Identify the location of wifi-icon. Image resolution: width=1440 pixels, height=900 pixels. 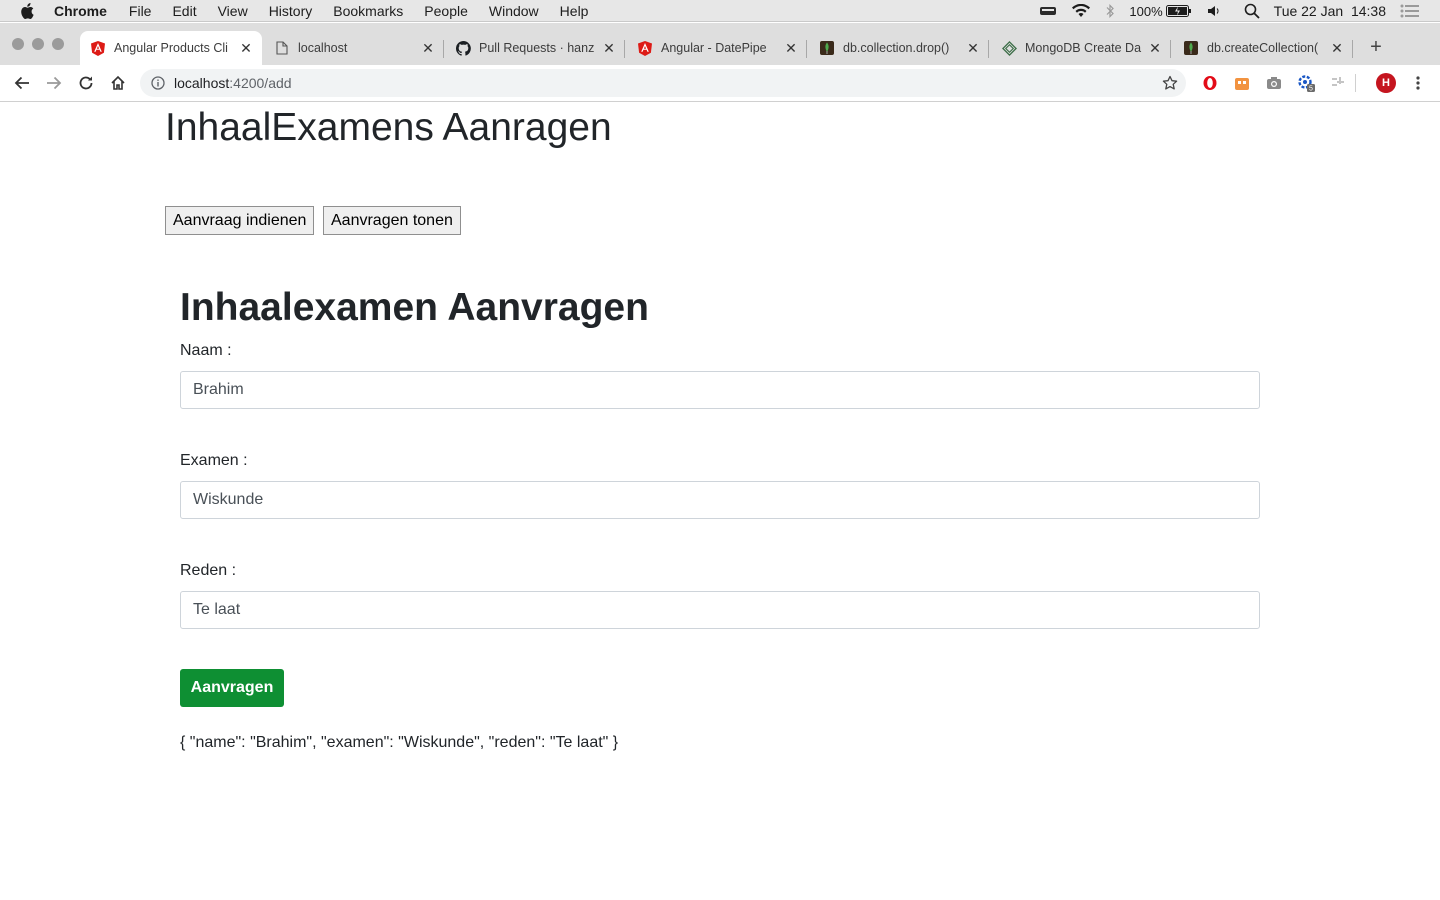
(1081, 11).